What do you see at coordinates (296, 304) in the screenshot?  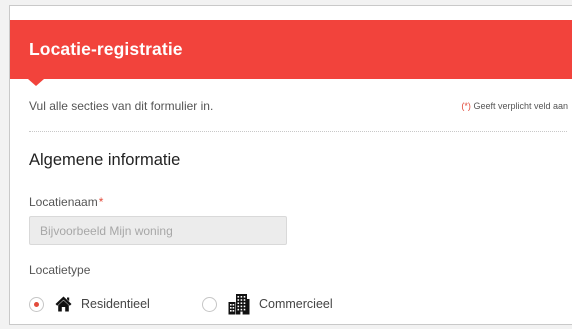 I see `radio-label-commercieel: Commercieel` at bounding box center [296, 304].